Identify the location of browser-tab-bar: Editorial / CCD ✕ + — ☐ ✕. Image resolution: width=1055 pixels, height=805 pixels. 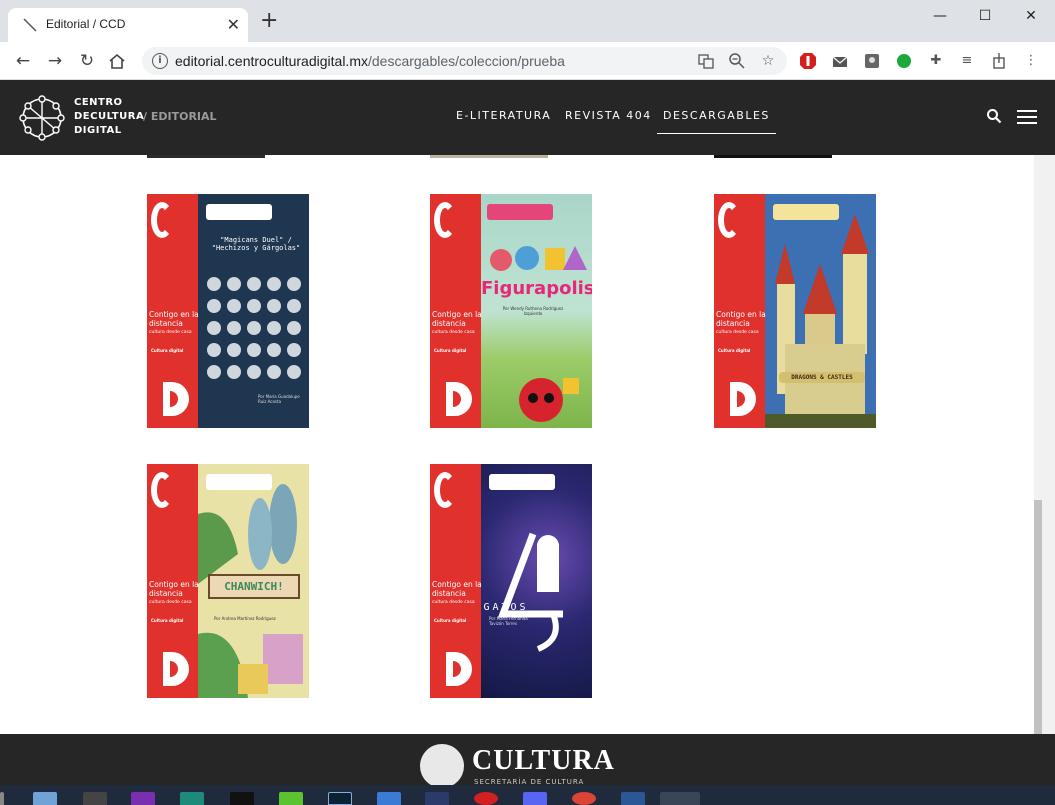
(527, 21).